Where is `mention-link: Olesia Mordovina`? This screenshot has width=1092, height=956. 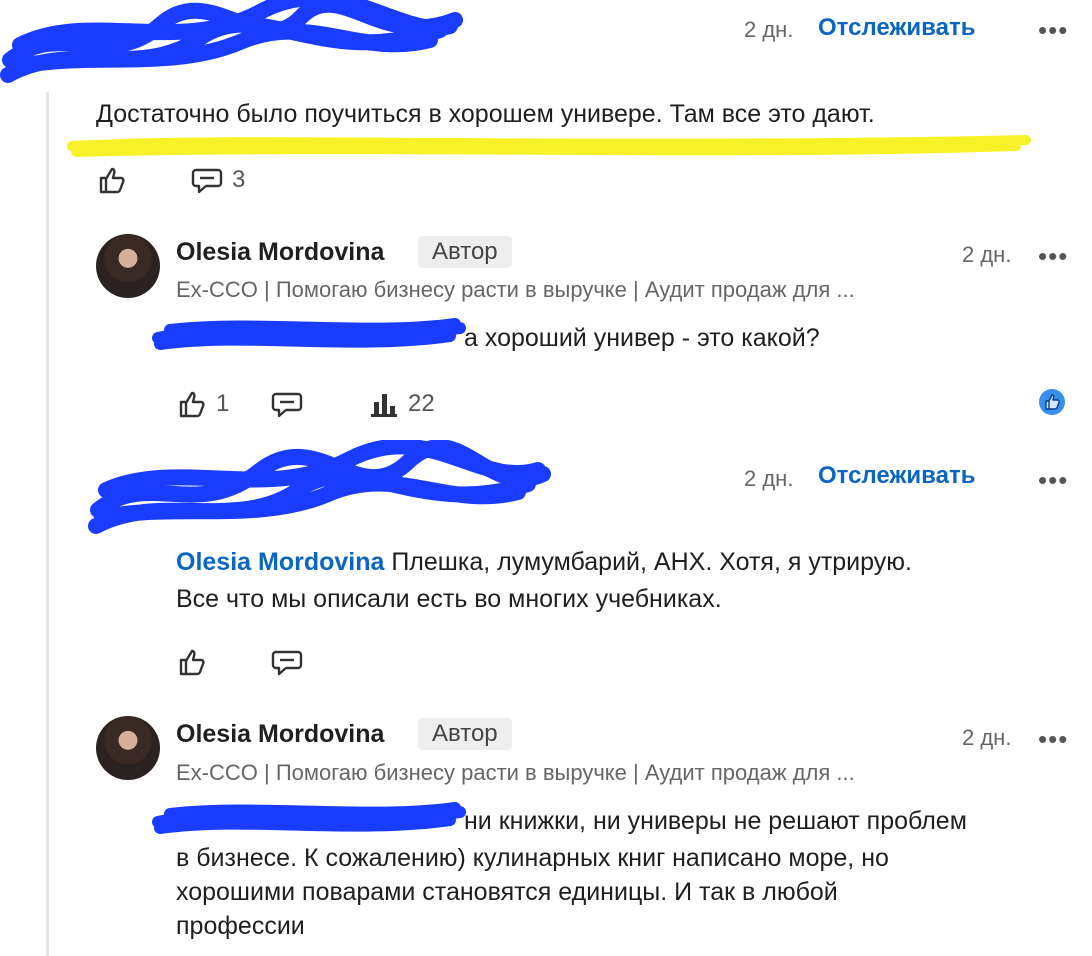
mention-link: Olesia Mordovina is located at coordinates (280, 562).